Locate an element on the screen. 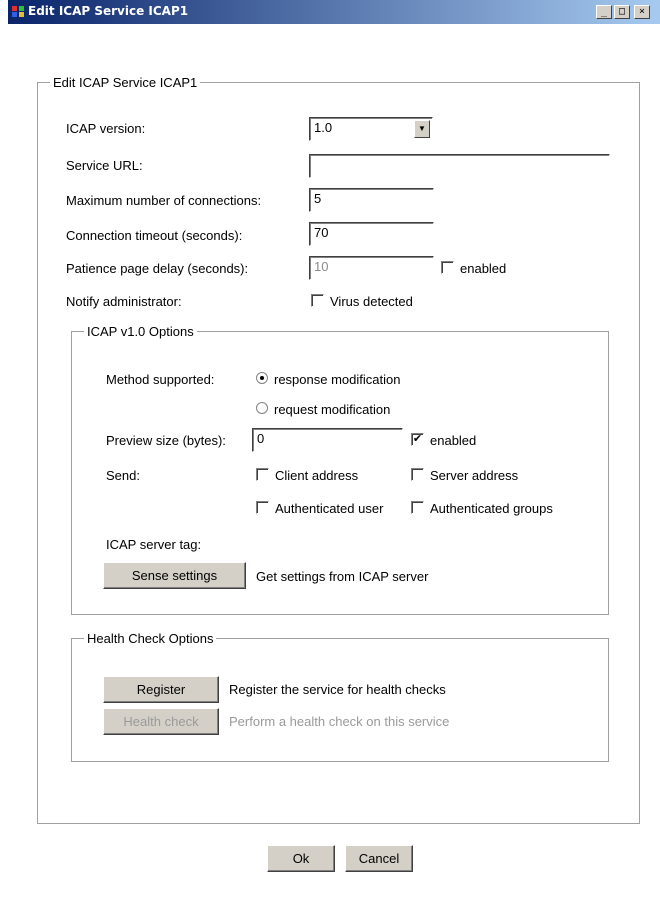  preview-enabled-label: enabled is located at coordinates (453, 440).